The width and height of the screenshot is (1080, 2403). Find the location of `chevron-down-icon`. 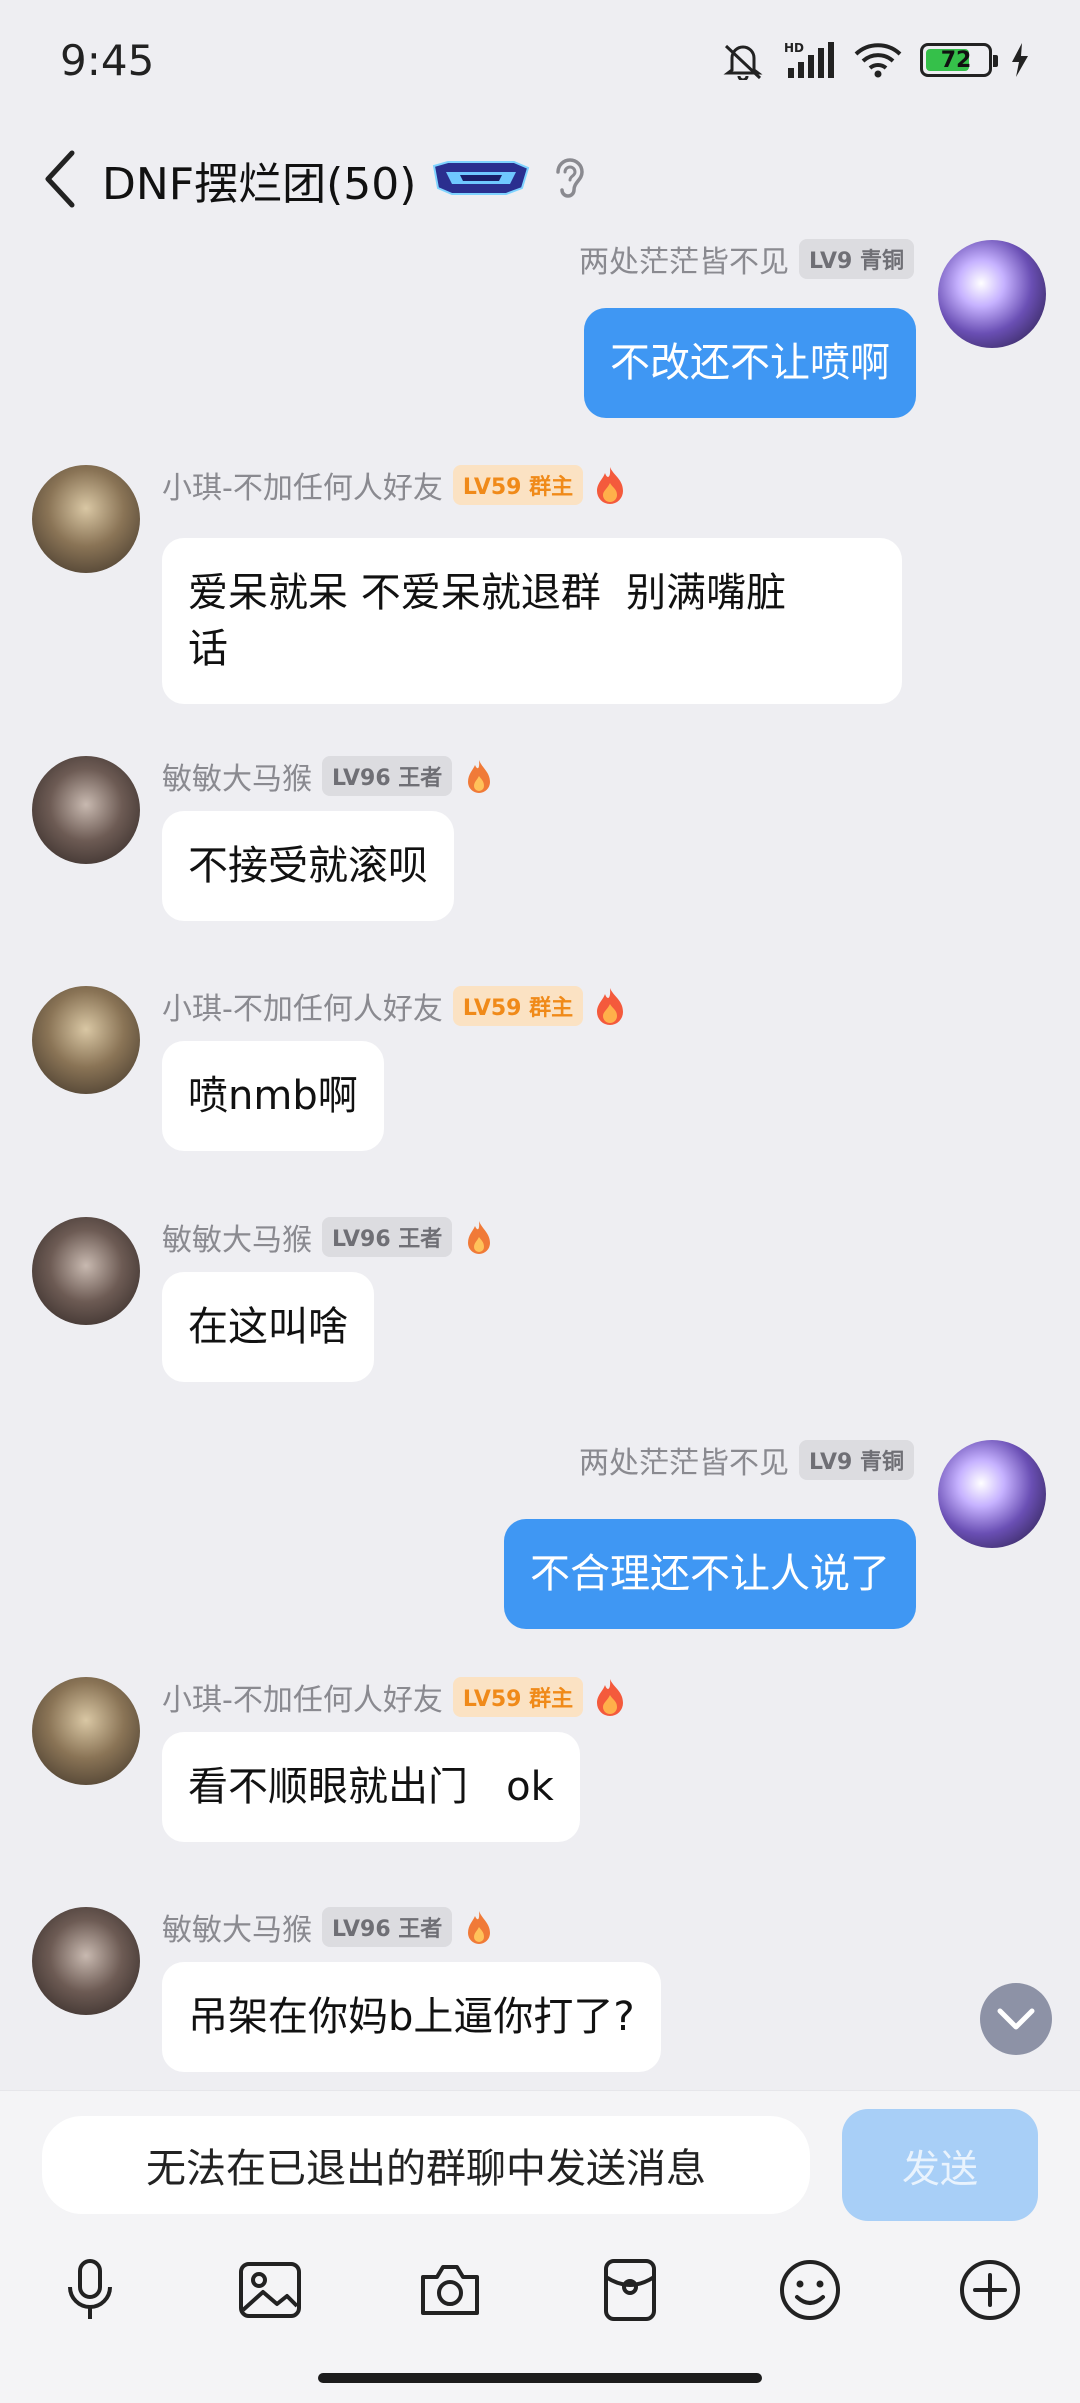

chevron-down-icon is located at coordinates (1016, 2019).